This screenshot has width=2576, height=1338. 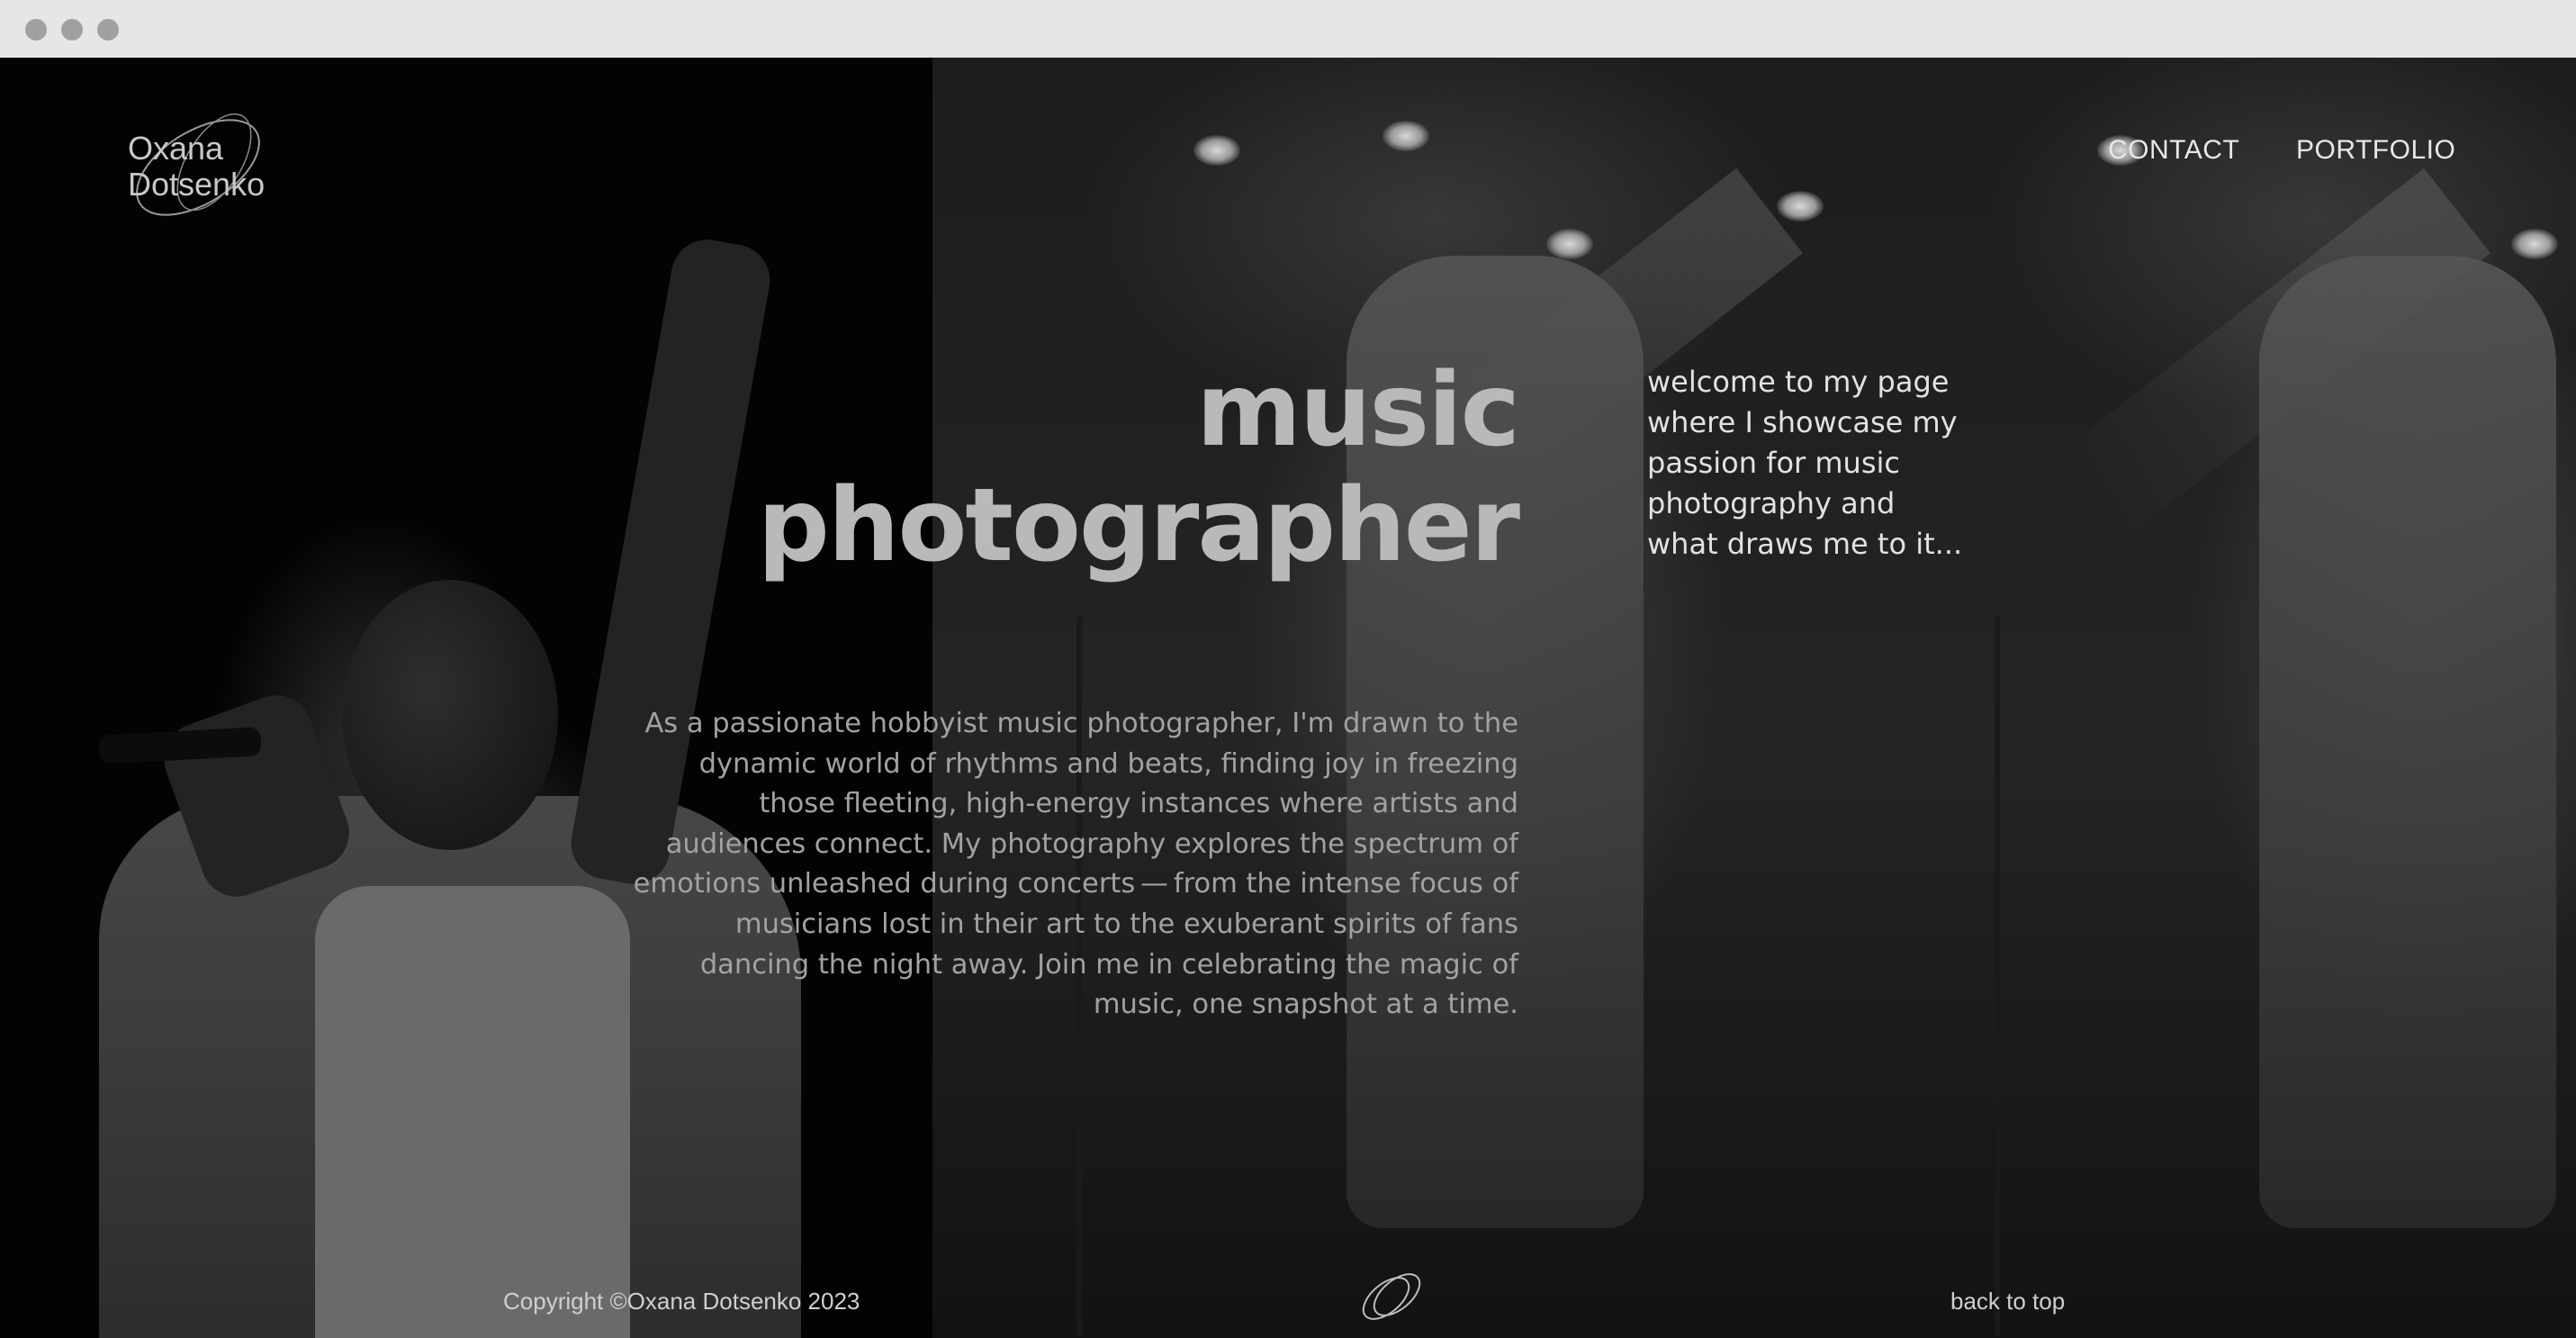 I want to click on performer-figure, so click(x=2407, y=742).